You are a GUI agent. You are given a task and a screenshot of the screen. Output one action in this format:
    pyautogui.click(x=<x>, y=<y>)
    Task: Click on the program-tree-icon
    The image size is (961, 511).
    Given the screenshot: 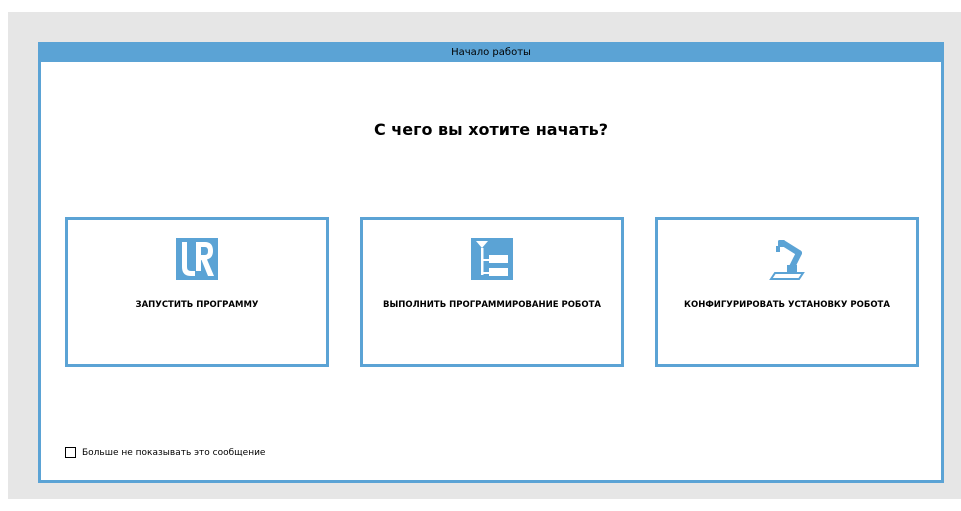 What is the action you would take?
    pyautogui.click(x=492, y=259)
    